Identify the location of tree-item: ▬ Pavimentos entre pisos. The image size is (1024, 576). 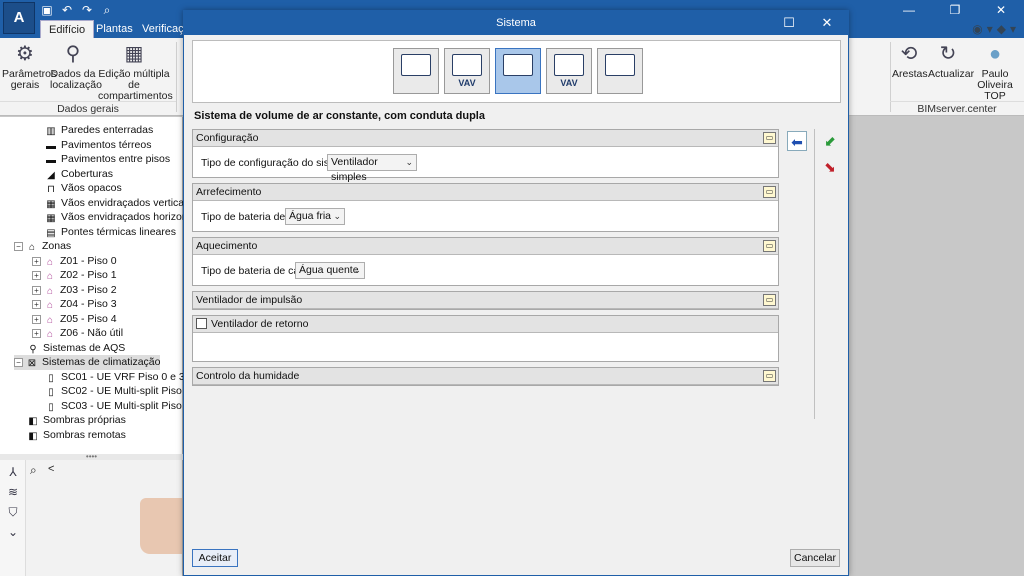
(101, 159).